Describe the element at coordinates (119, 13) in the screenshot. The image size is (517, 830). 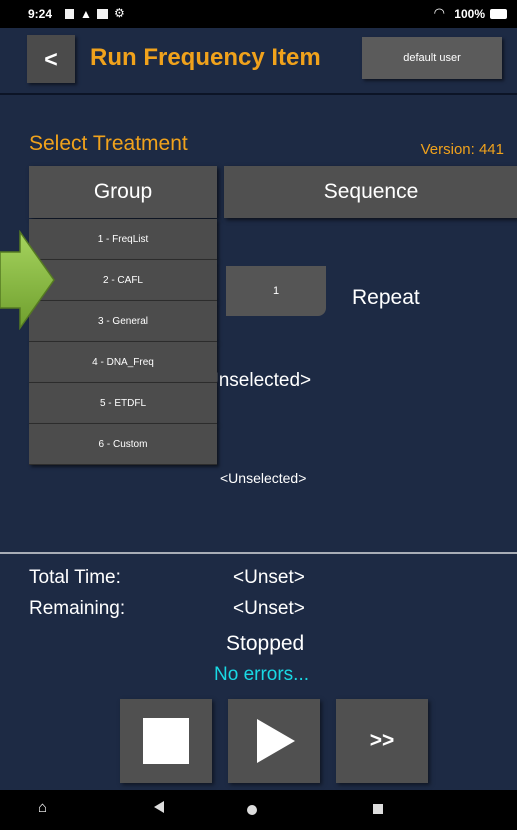
I see `settings-icon: ⚙` at that location.